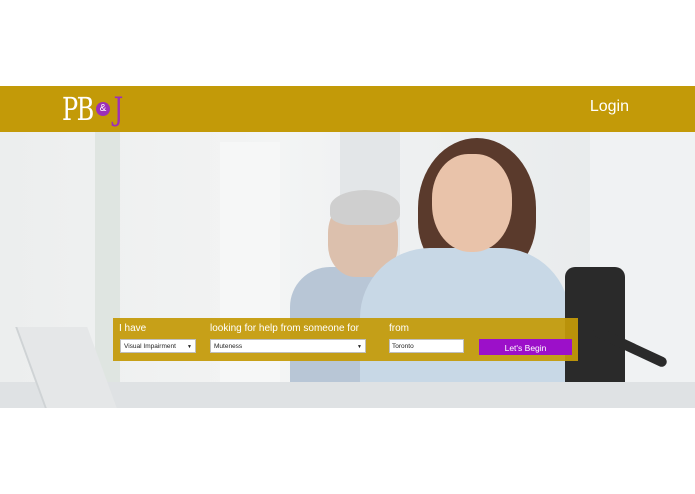 This screenshot has width=695, height=494. I want to click on top-header: PB & J Login, so click(347, 109).